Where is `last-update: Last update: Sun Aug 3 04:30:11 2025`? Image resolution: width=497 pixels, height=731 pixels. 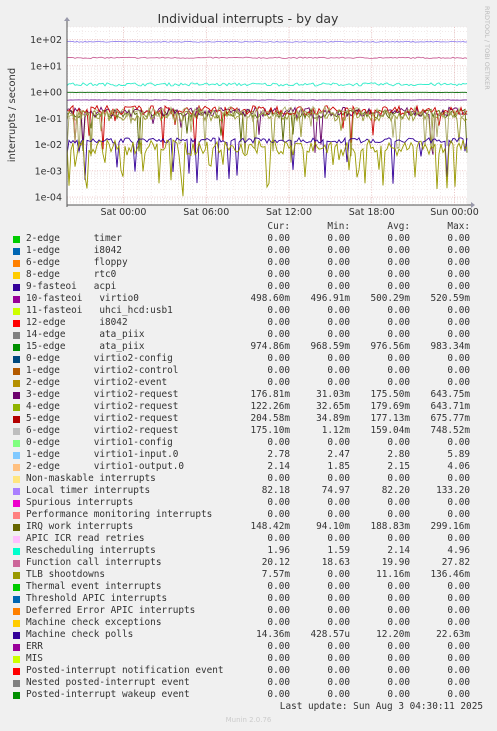
last-update: Last update: Sun Aug 3 04:30:11 2025 is located at coordinates (381, 706).